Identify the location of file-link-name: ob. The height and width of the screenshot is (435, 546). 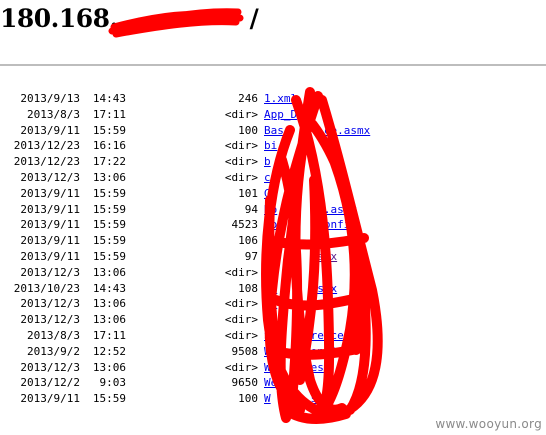
(271, 272).